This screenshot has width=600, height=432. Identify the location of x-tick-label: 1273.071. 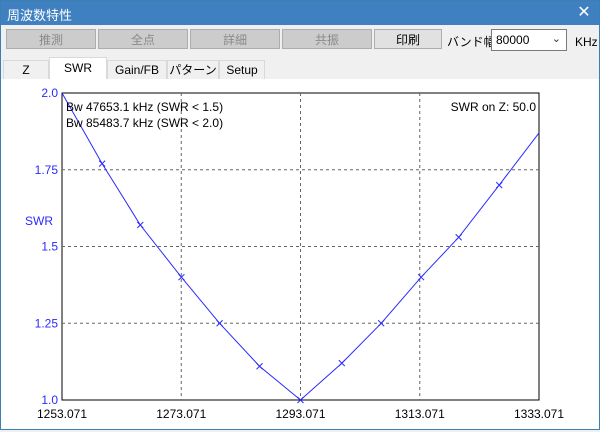
(181, 414).